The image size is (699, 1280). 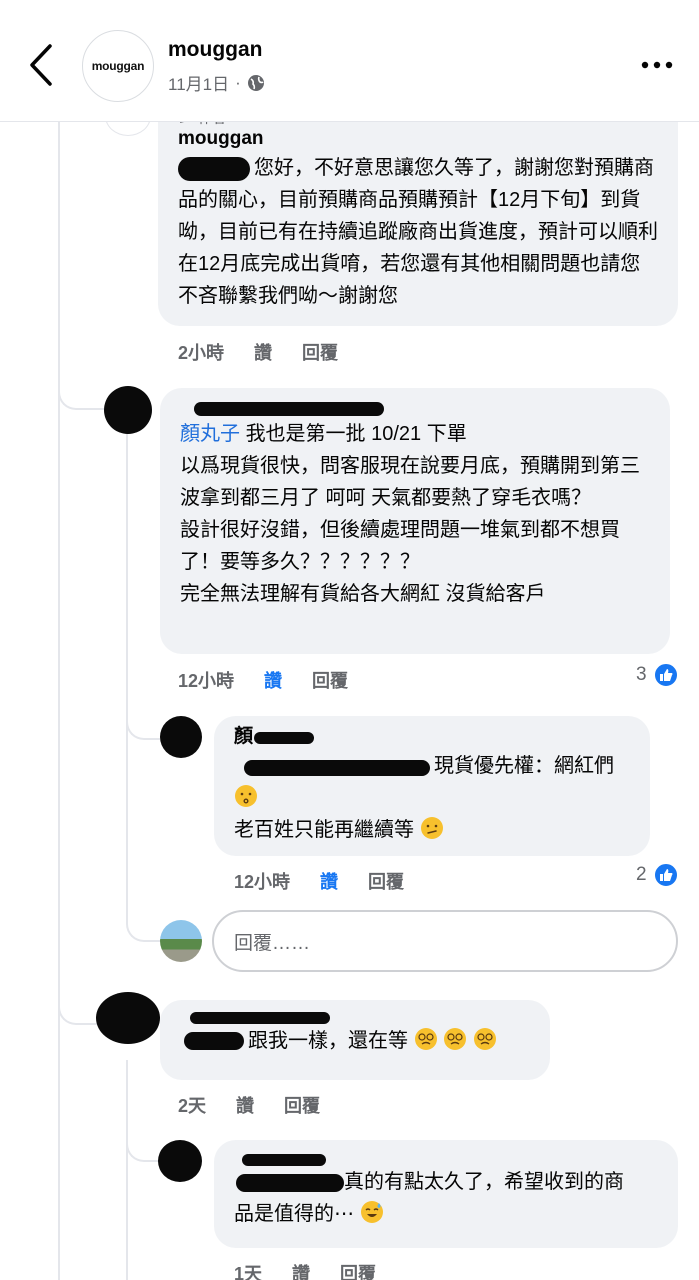 I want to click on confused-face-emoji-icon, so click(x=431, y=828).